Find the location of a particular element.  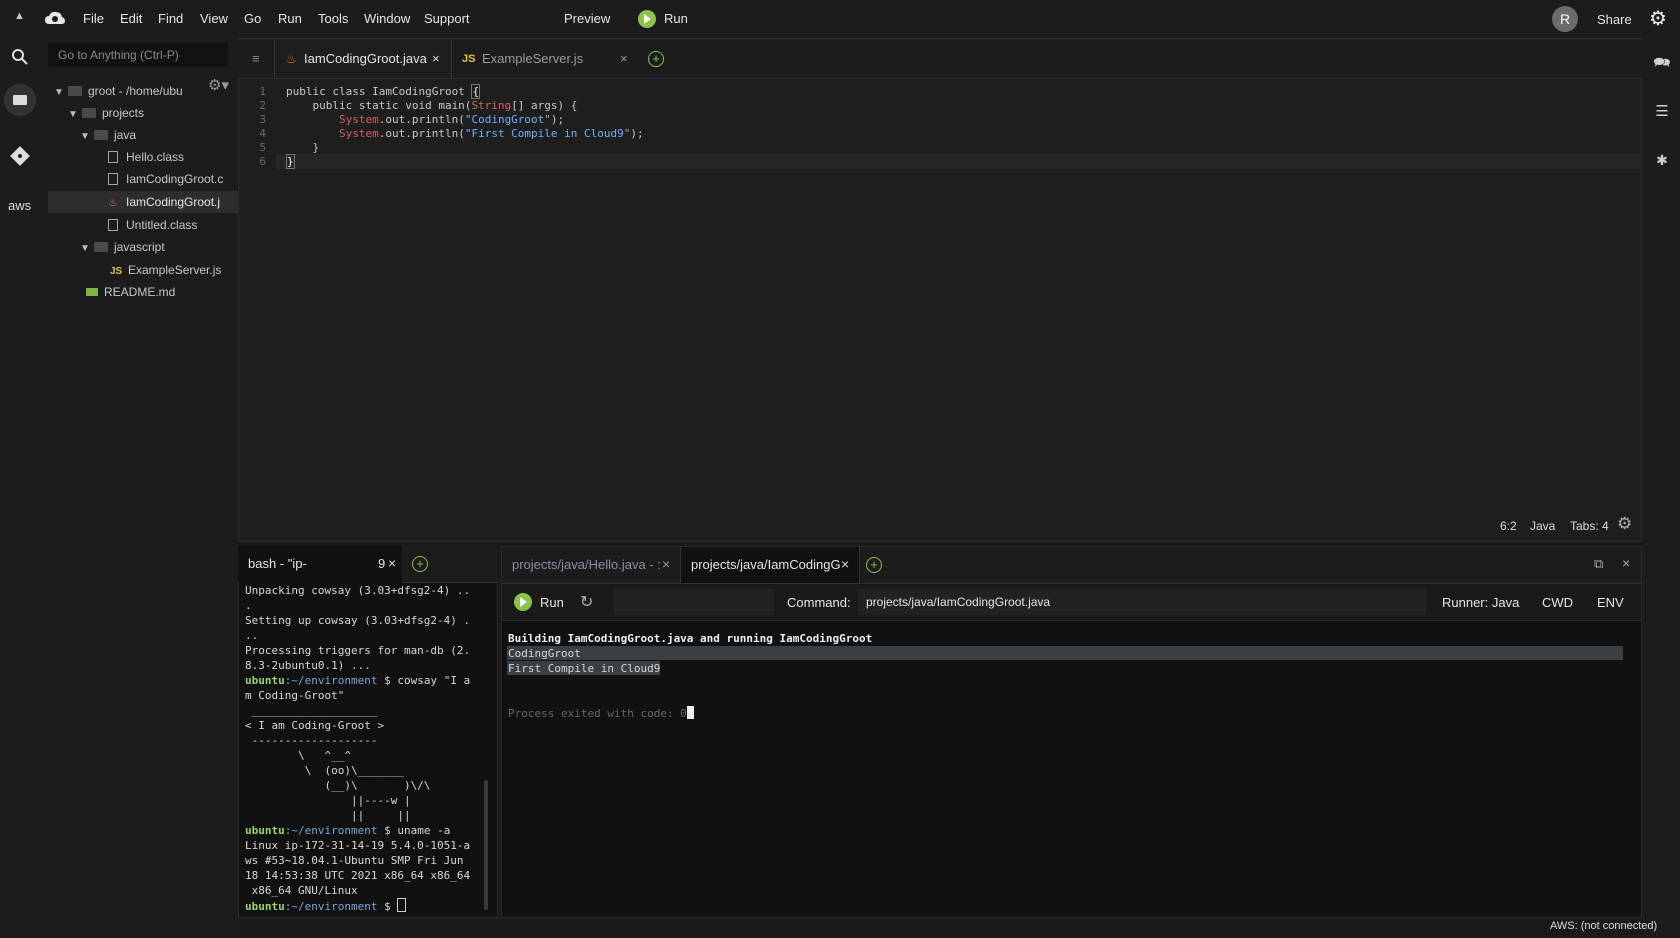

tree-item-untitled-class: Untitled.class is located at coordinates (152, 225).